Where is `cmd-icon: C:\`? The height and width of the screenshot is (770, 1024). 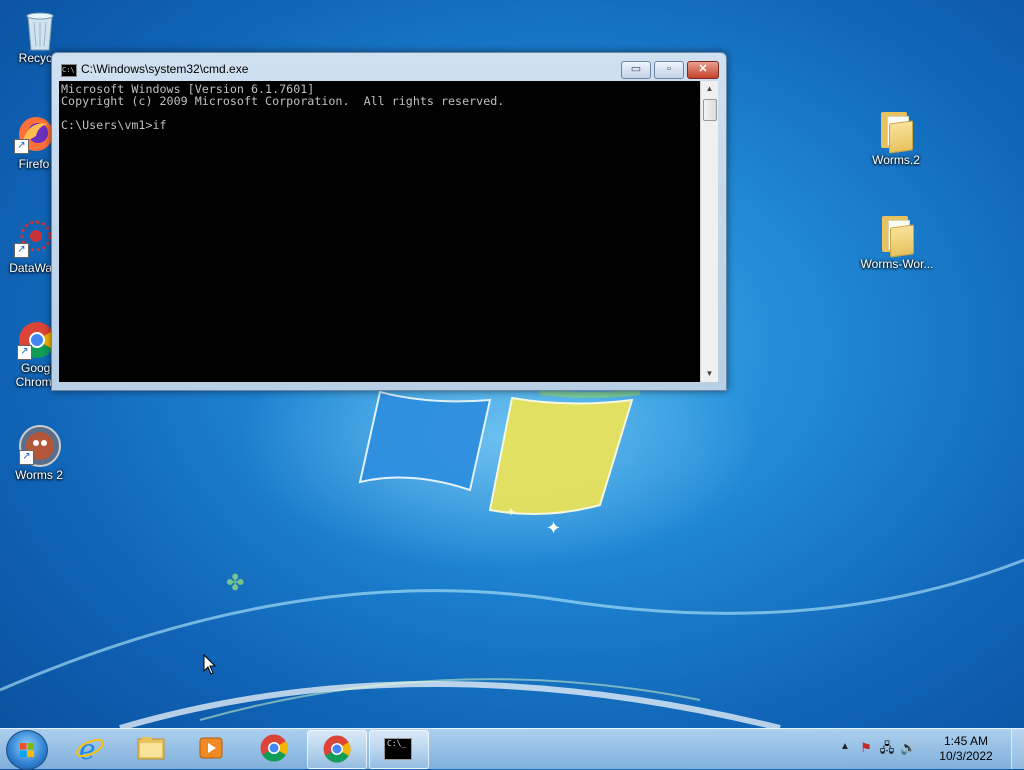 cmd-icon: C:\ is located at coordinates (69, 70).